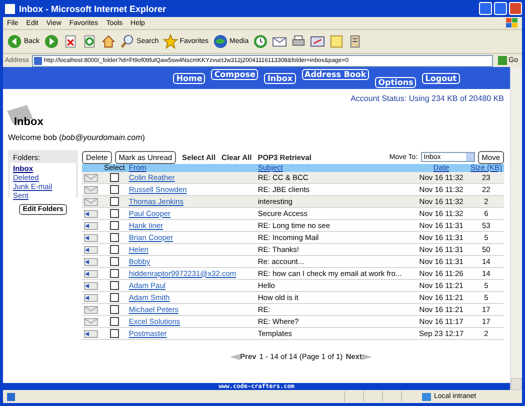 This screenshot has height=406, width=525. What do you see at coordinates (441, 78) in the screenshot?
I see `nav-tab: Logout` at bounding box center [441, 78].